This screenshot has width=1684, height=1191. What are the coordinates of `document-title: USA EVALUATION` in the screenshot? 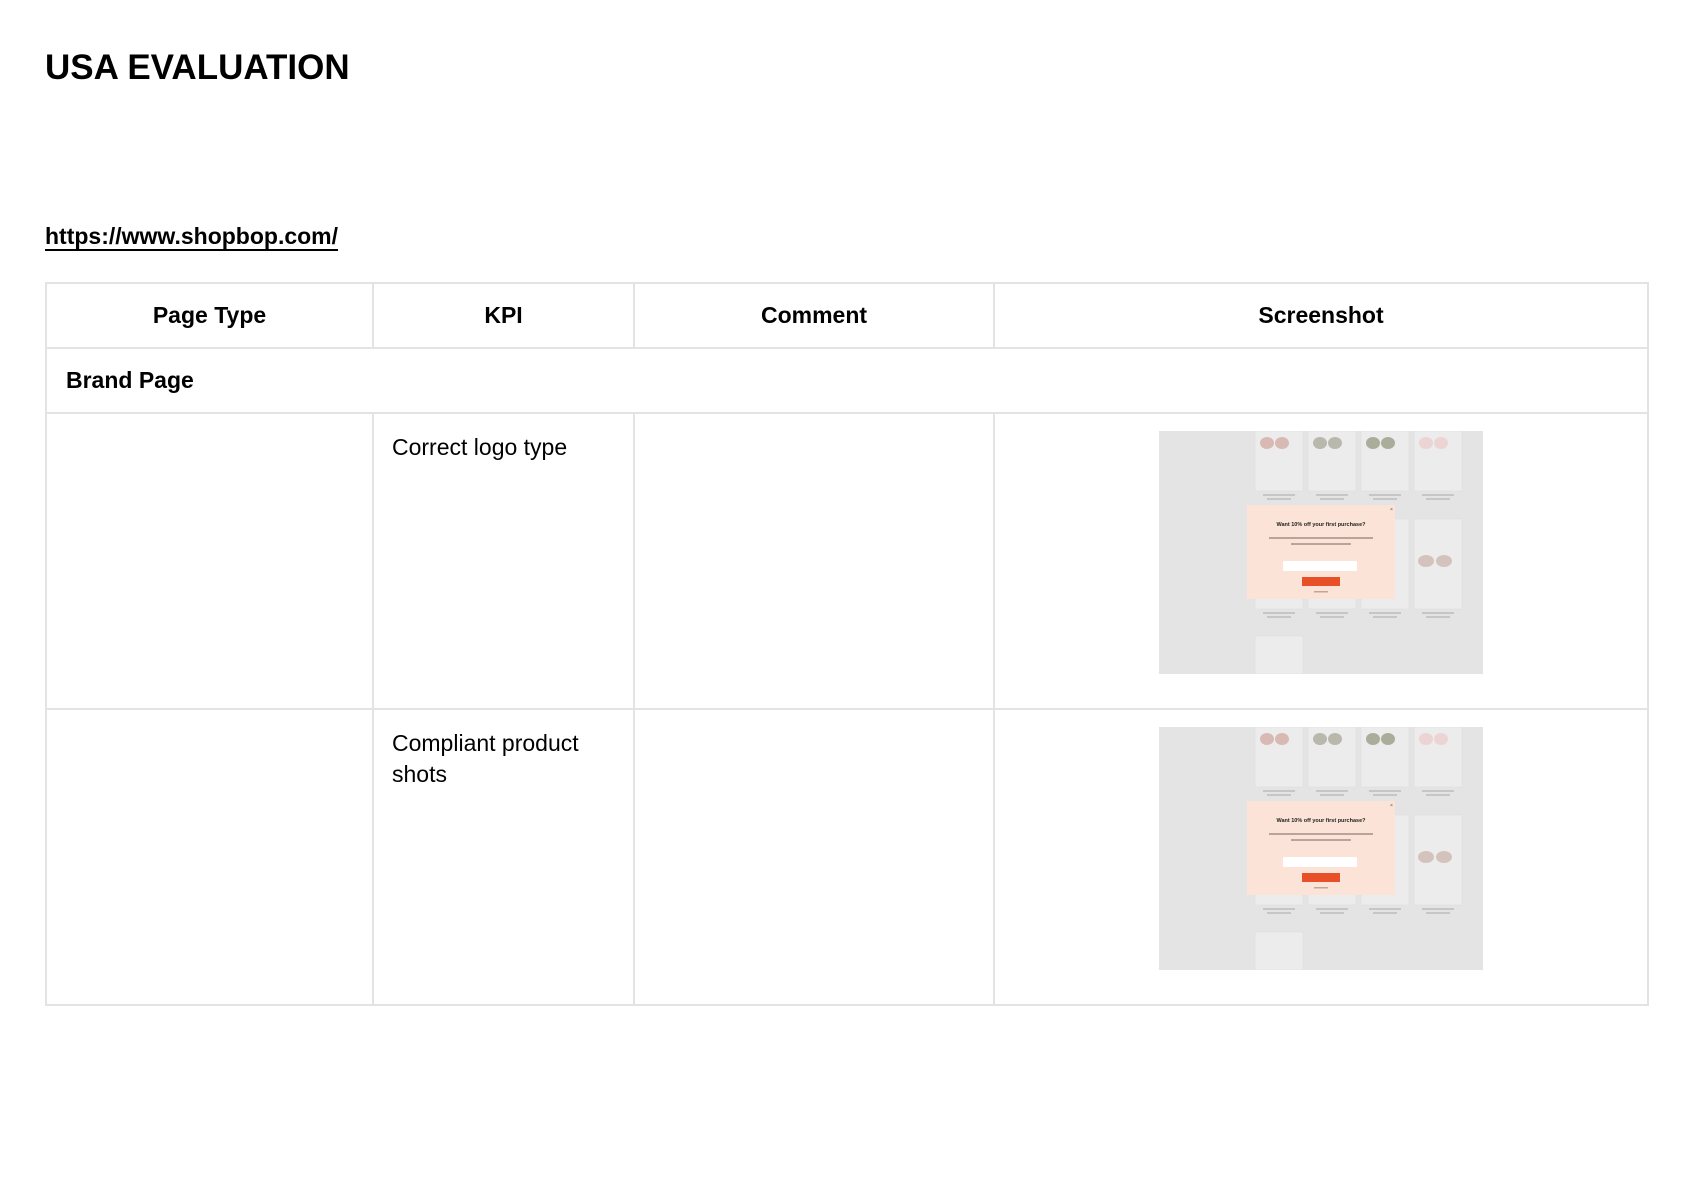 It's located at (197, 67).